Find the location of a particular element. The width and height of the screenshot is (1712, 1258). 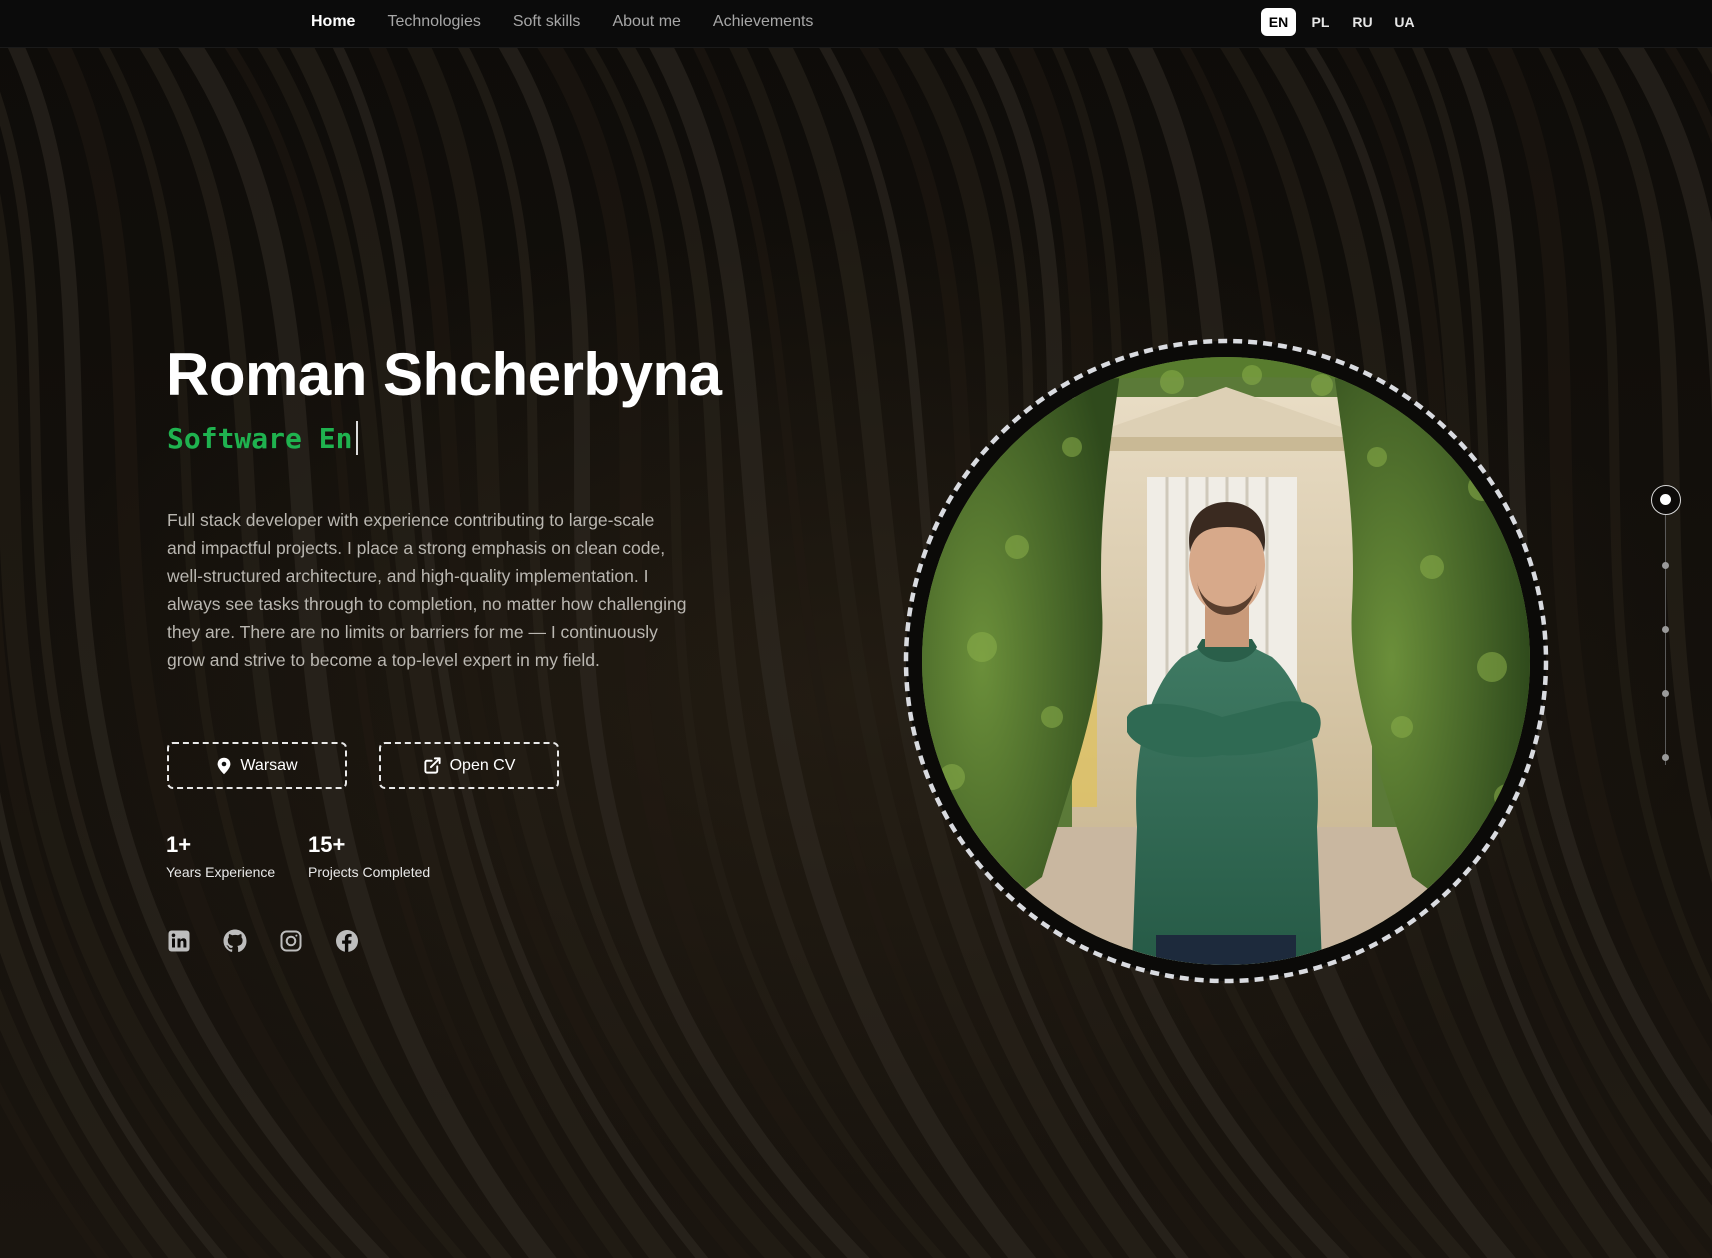

open-cv-label: Open CV is located at coordinates (482, 765).